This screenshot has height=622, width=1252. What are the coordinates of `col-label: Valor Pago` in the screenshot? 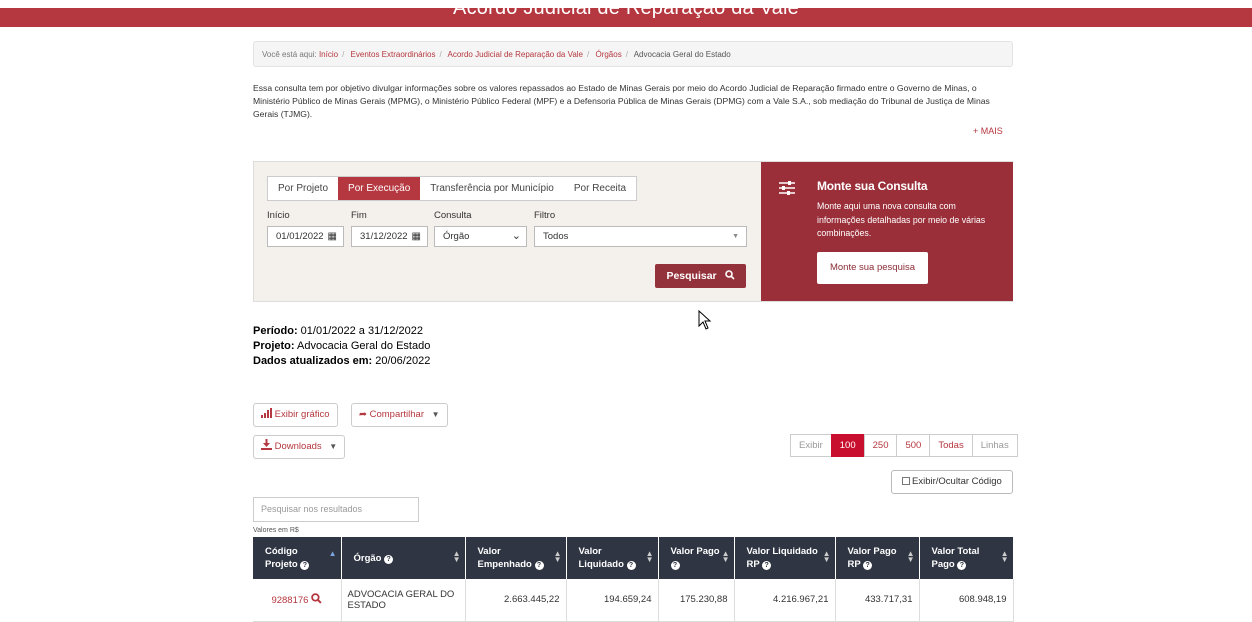 It's located at (695, 551).